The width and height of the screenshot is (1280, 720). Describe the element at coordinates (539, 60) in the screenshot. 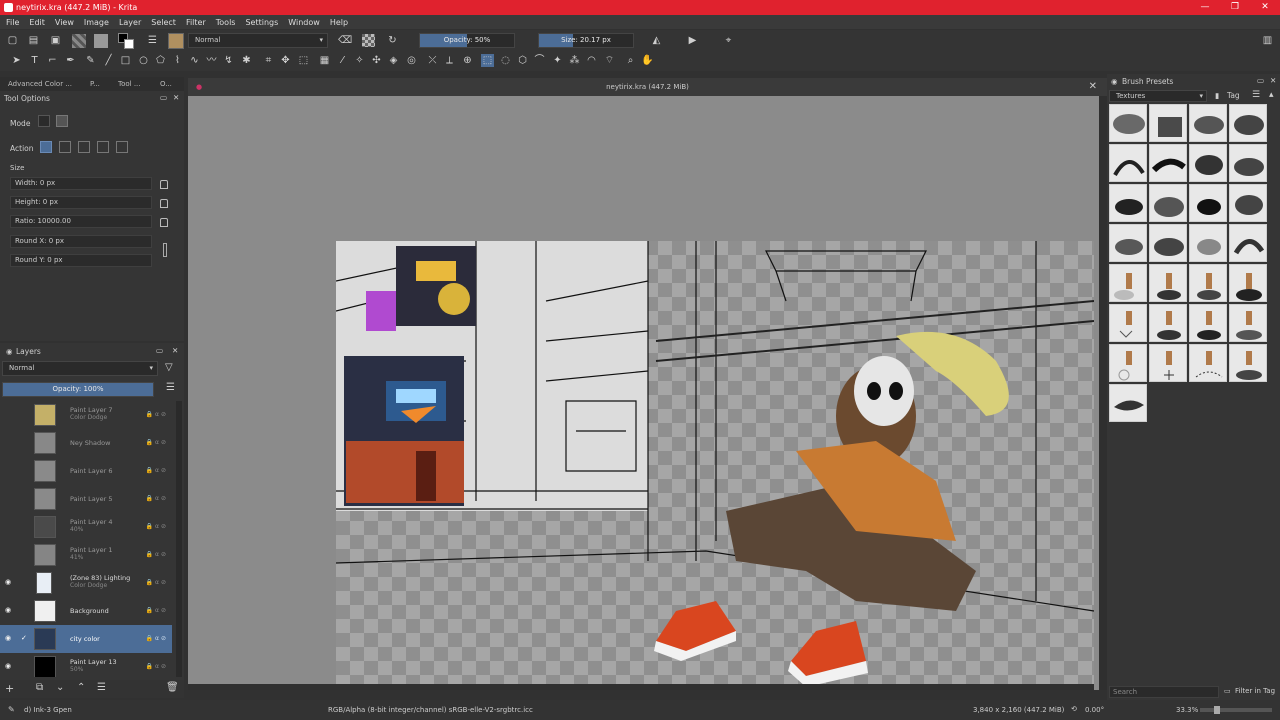

I see `freehand-selection-icon: ⌒` at that location.